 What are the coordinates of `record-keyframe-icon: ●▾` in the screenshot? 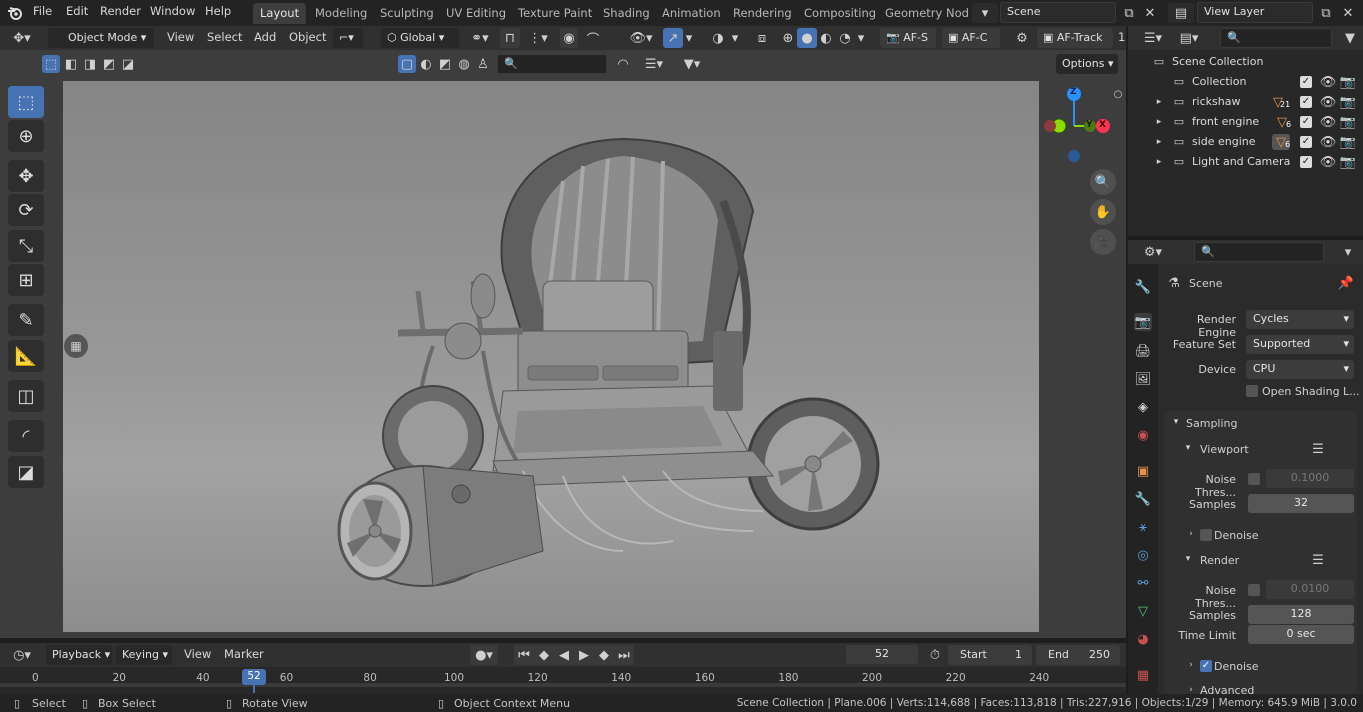 It's located at (484, 655).